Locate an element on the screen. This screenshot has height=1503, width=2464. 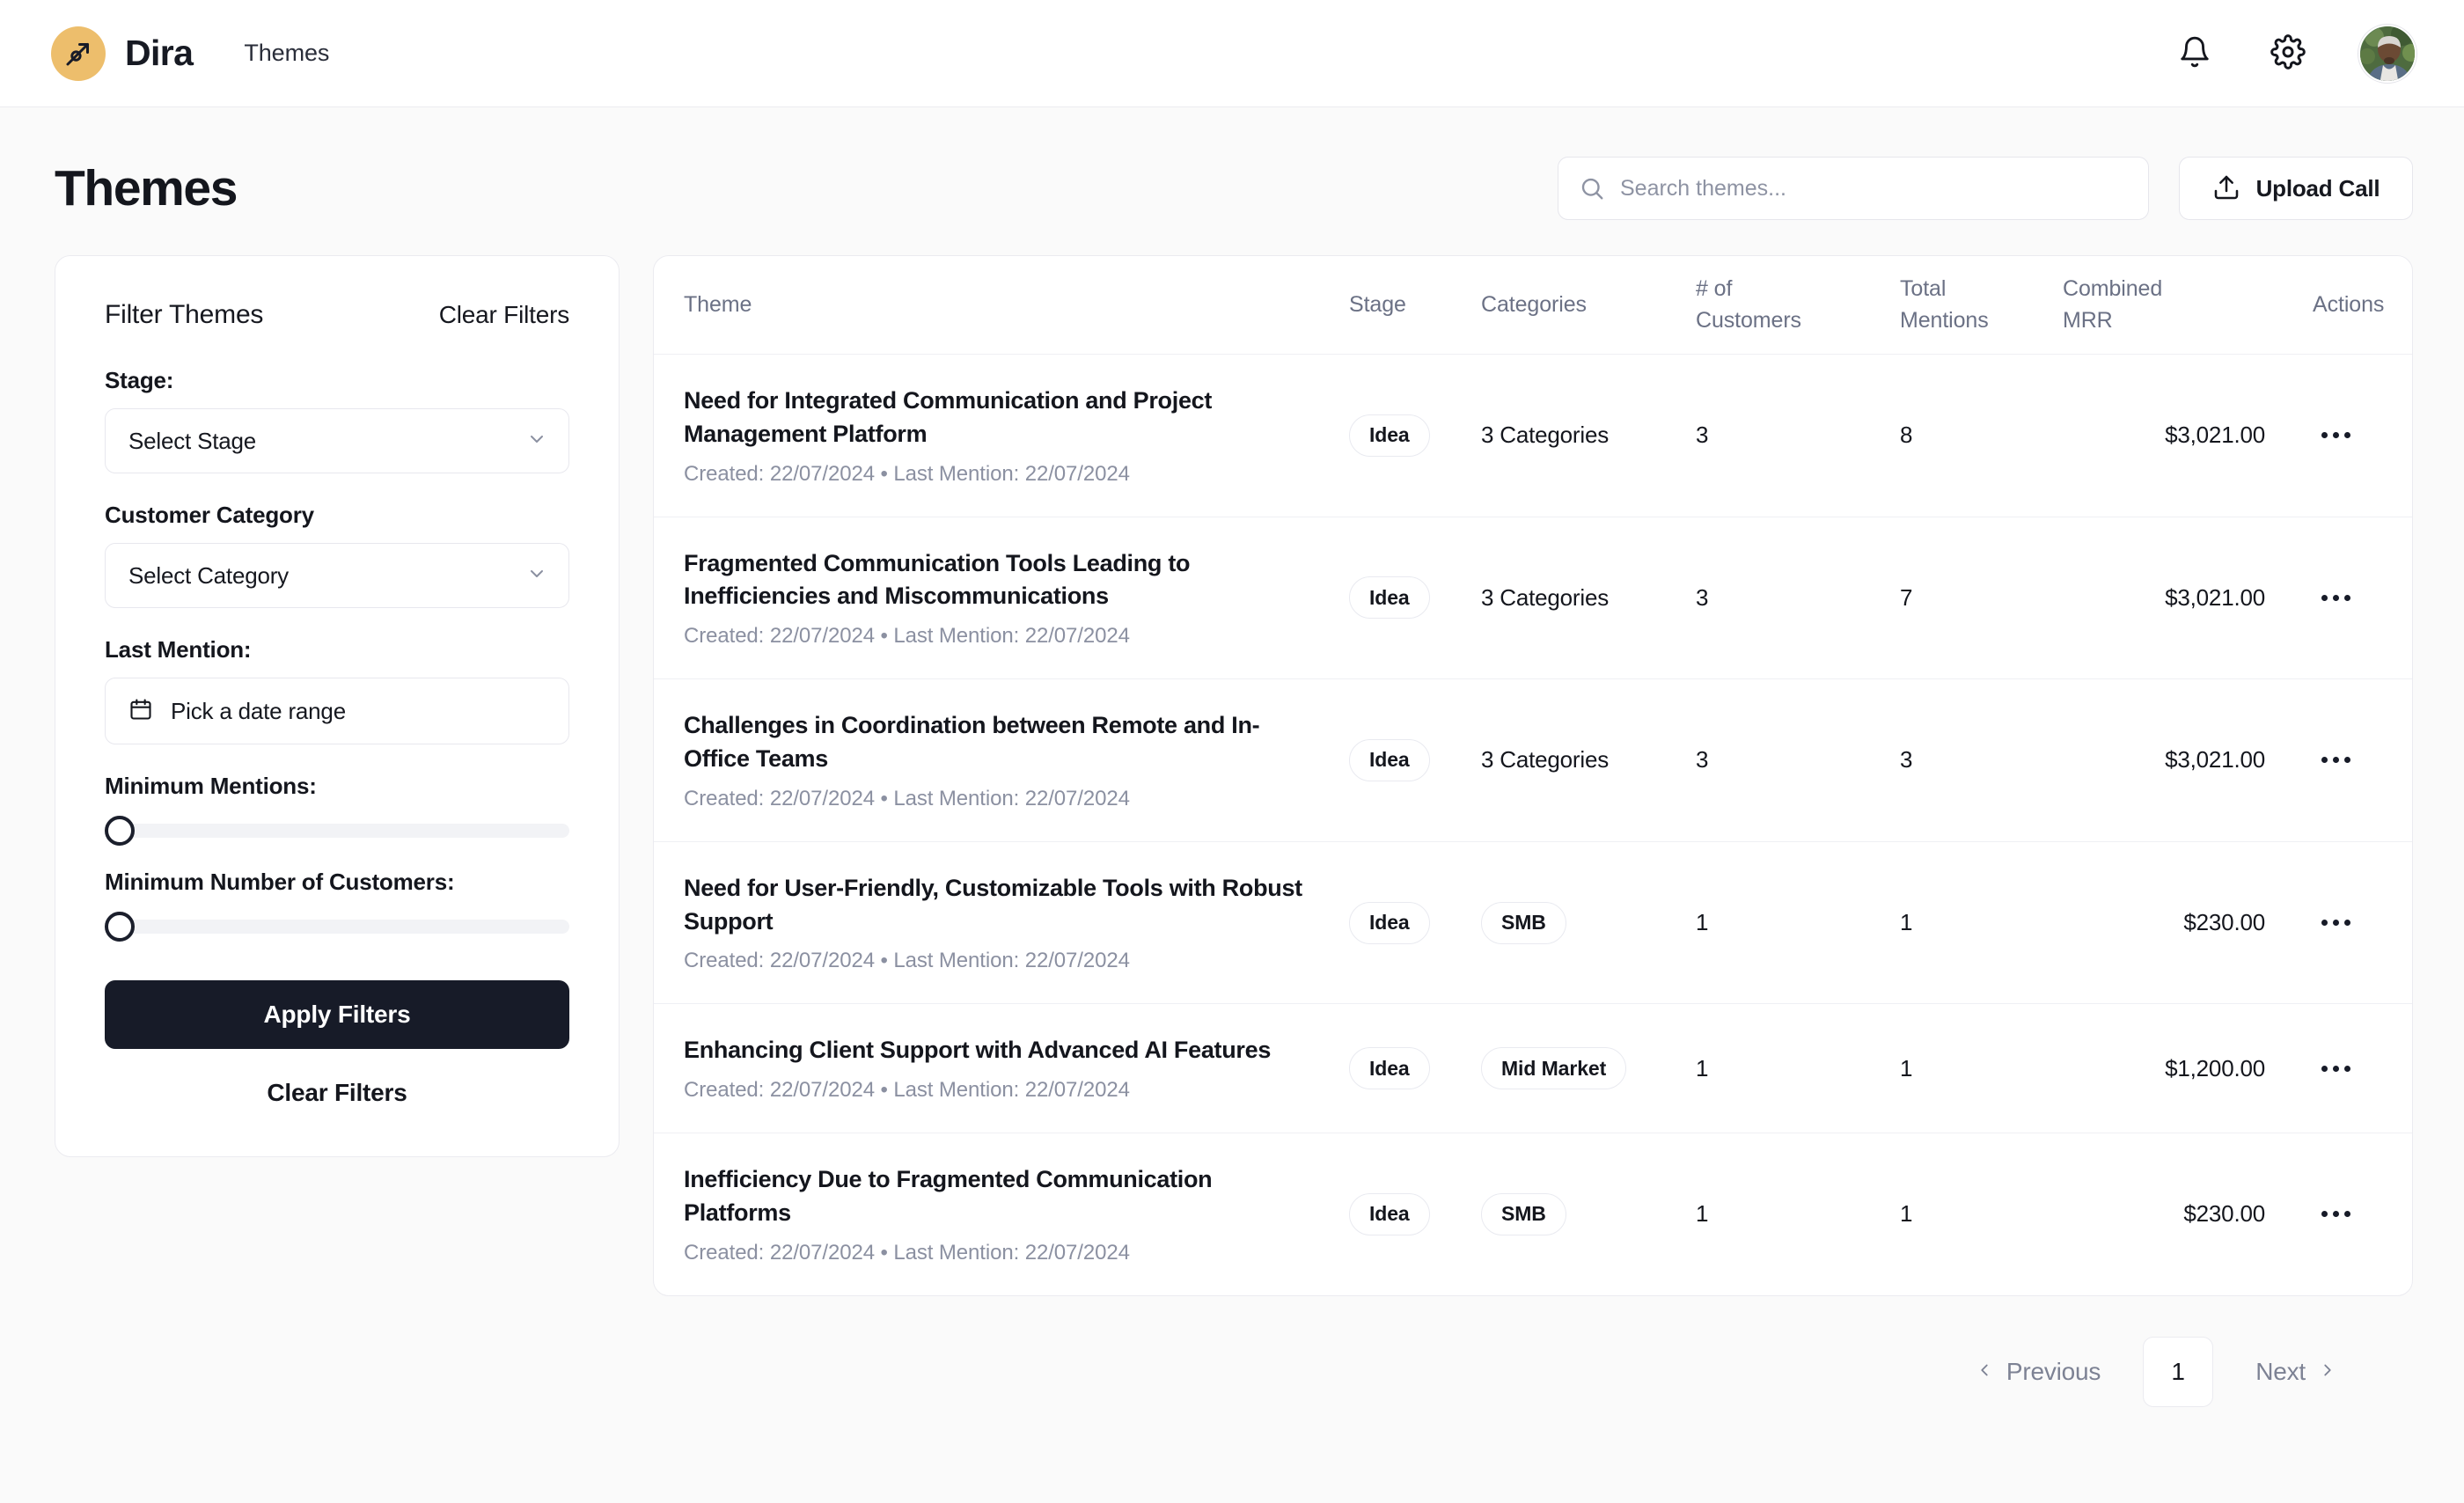
settings-button is located at coordinates (2288, 54).